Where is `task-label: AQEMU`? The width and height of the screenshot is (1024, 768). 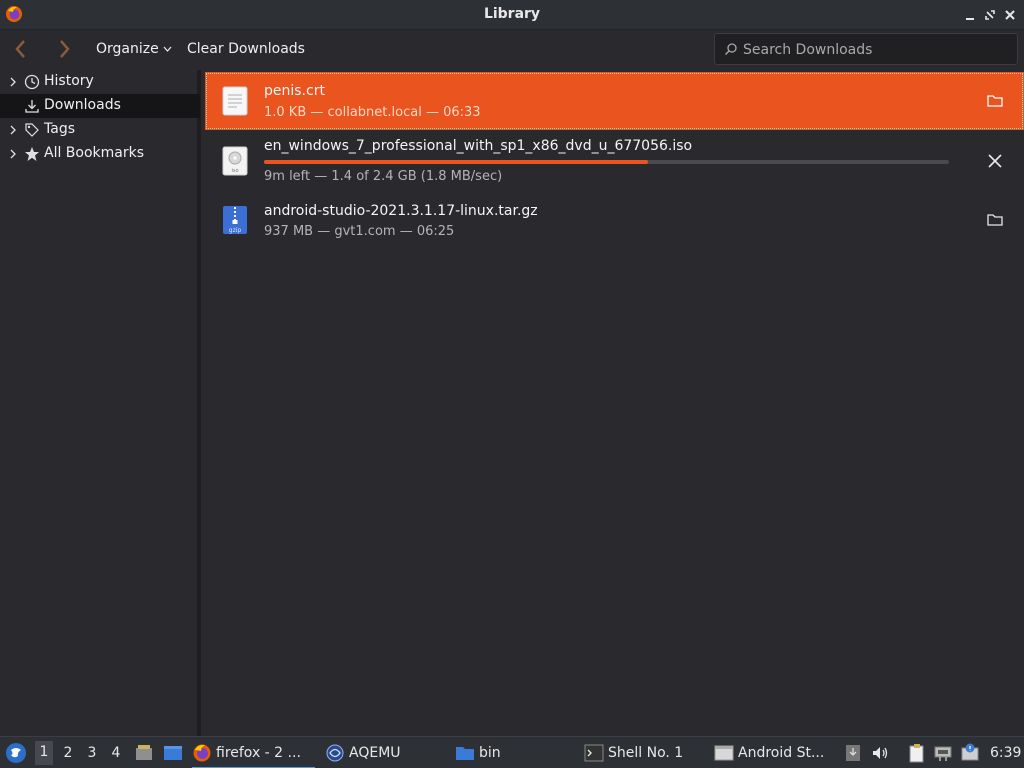
task-label: AQEMU is located at coordinates (375, 753).